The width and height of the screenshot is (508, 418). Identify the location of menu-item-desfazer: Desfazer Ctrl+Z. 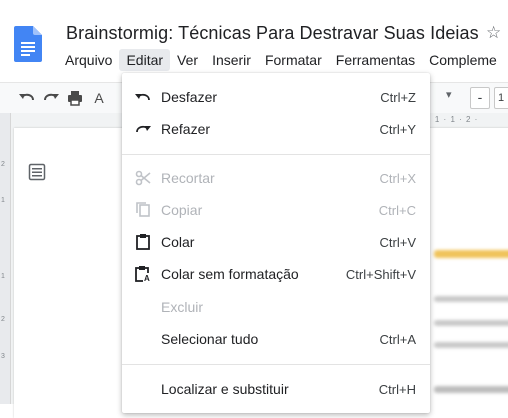
(276, 97).